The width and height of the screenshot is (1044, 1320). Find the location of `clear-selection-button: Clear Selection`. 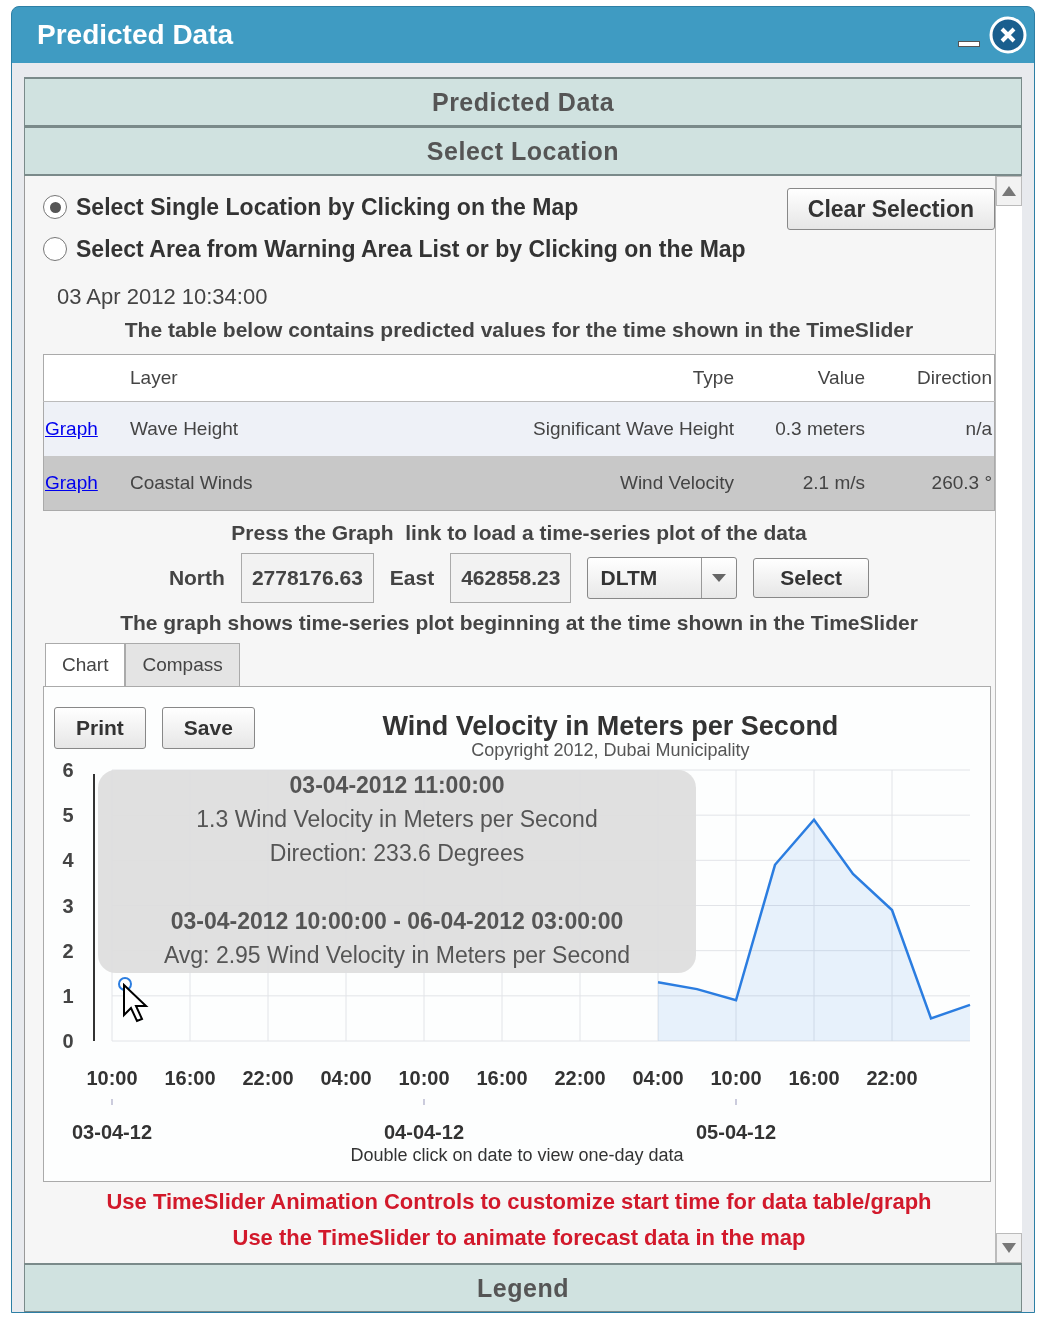

clear-selection-button: Clear Selection is located at coordinates (890, 209).